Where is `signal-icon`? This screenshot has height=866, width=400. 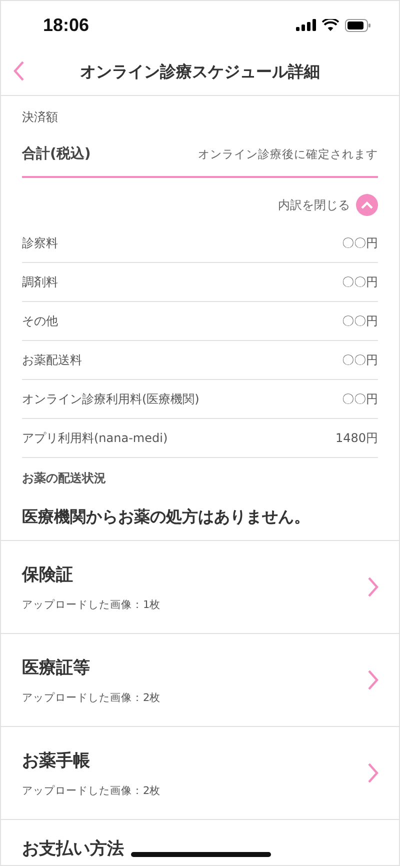
signal-icon is located at coordinates (306, 25).